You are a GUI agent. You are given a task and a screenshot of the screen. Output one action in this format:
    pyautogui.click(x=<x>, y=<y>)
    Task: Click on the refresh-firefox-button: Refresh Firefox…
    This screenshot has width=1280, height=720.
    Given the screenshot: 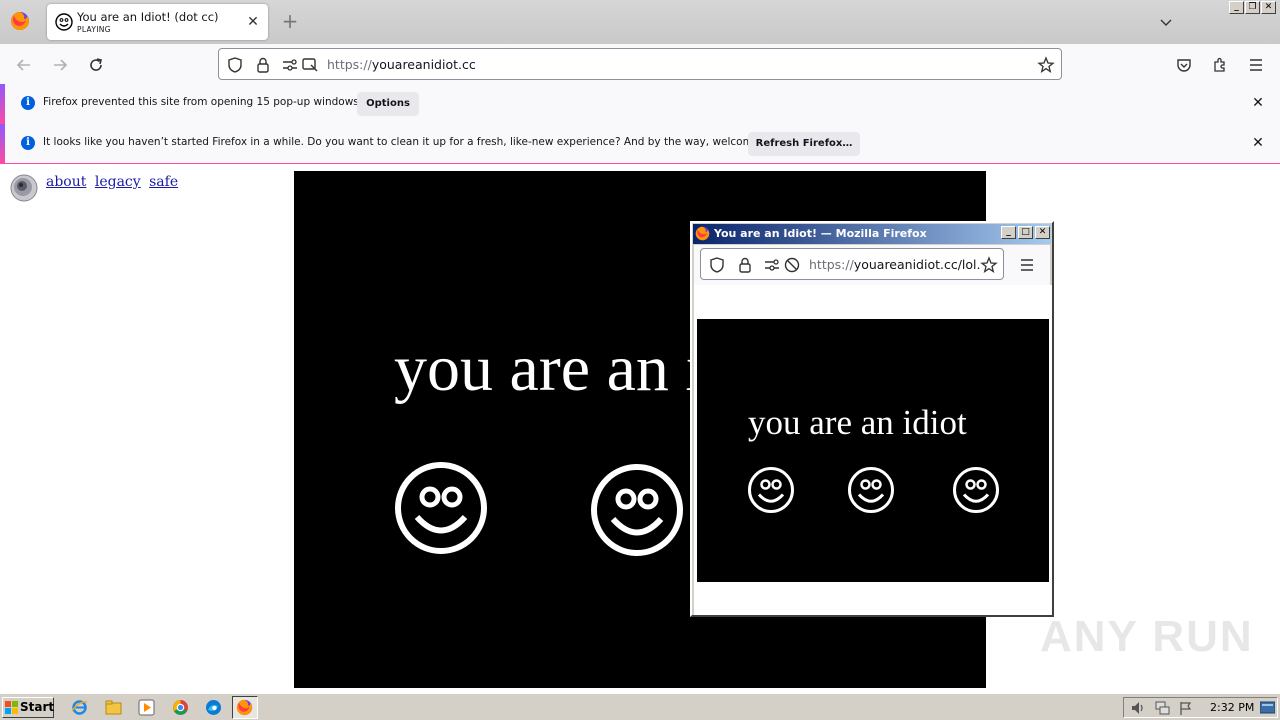 What is the action you would take?
    pyautogui.click(x=804, y=144)
    